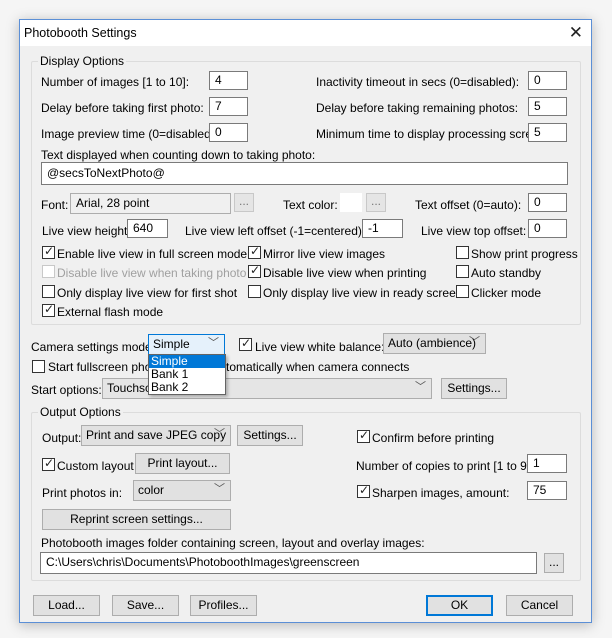 This screenshot has height=638, width=612. I want to click on white-balance-select: Auto (ambience) ﹀, so click(434, 343).